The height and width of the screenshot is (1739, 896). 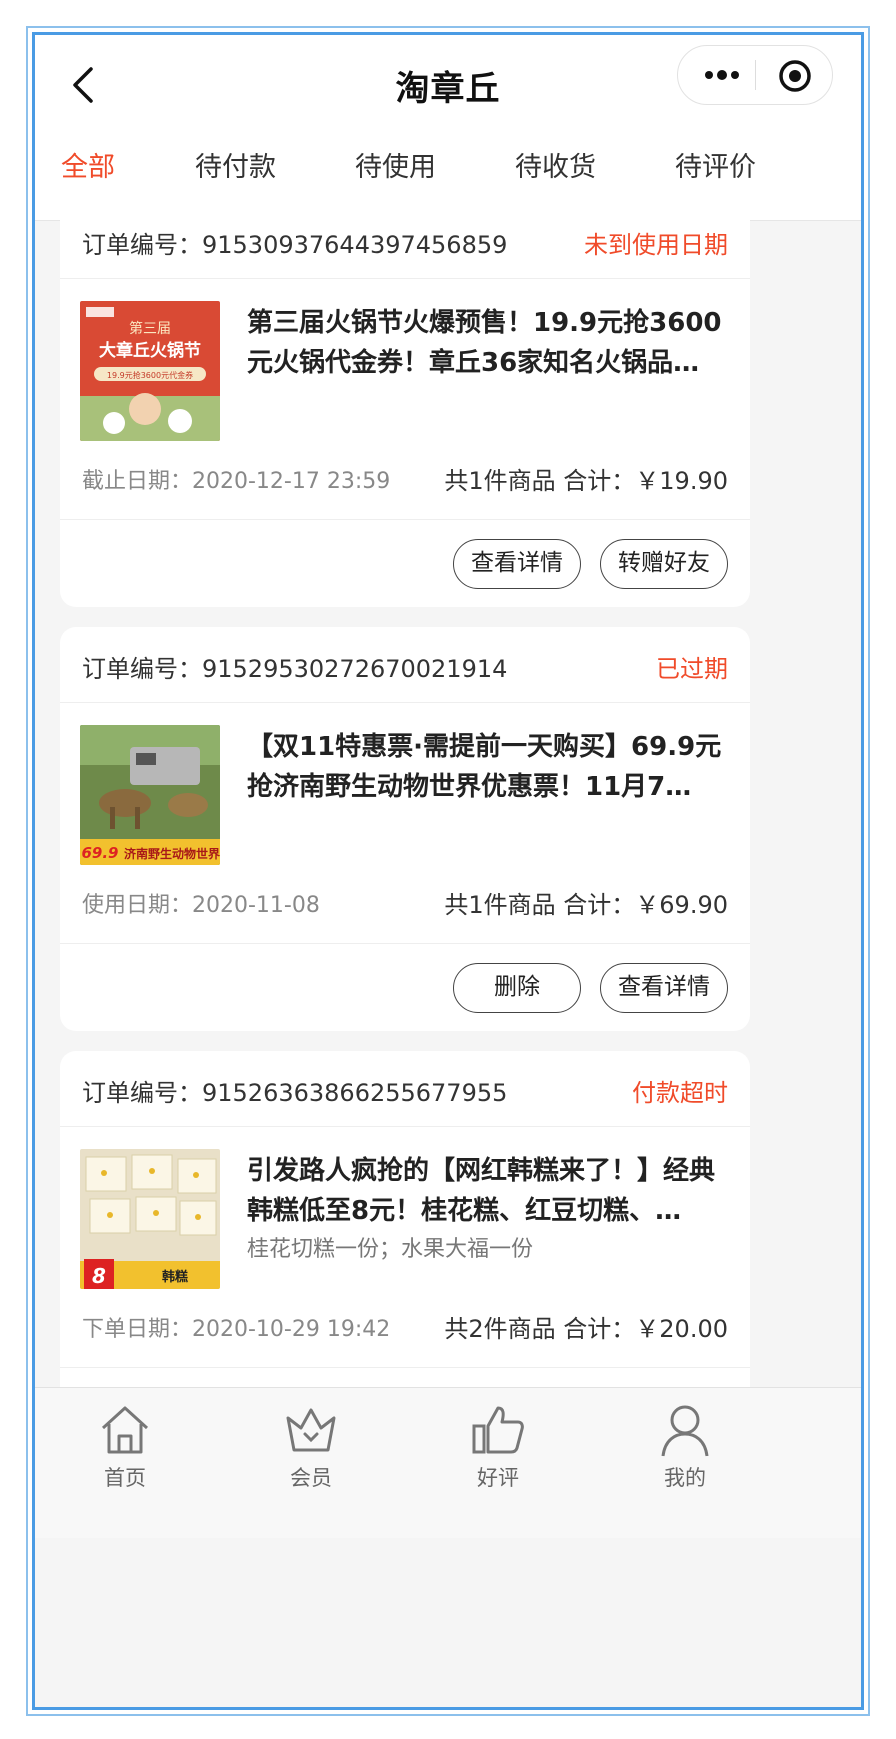 What do you see at coordinates (517, 988) in the screenshot?
I see `delete-button: 删除` at bounding box center [517, 988].